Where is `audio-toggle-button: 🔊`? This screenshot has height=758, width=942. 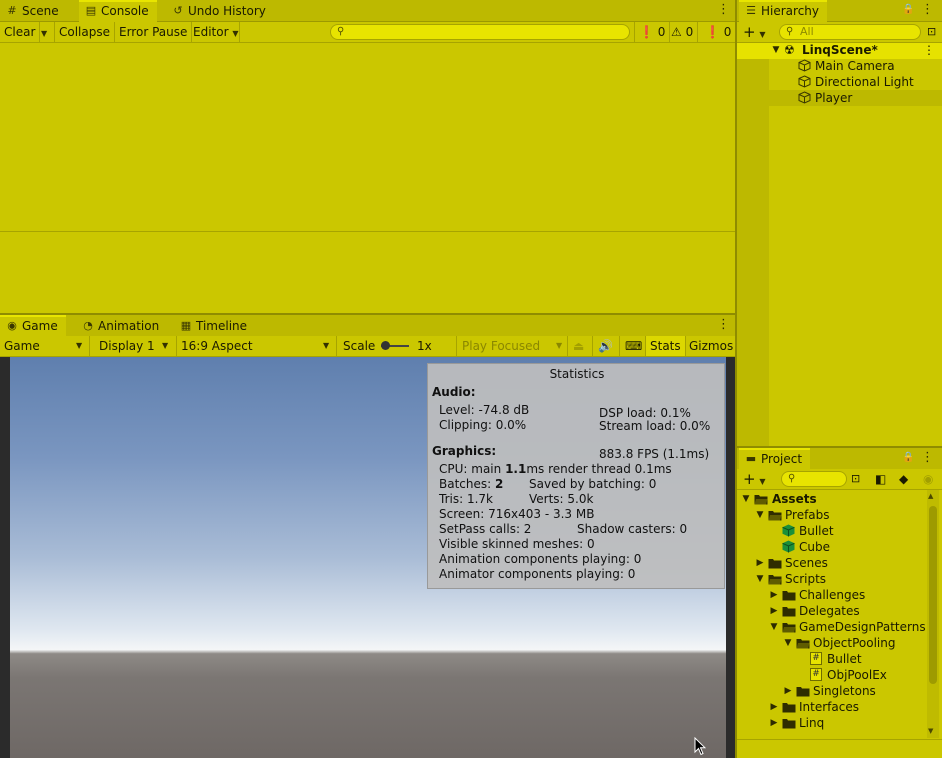 audio-toggle-button: 🔊 is located at coordinates (607, 346).